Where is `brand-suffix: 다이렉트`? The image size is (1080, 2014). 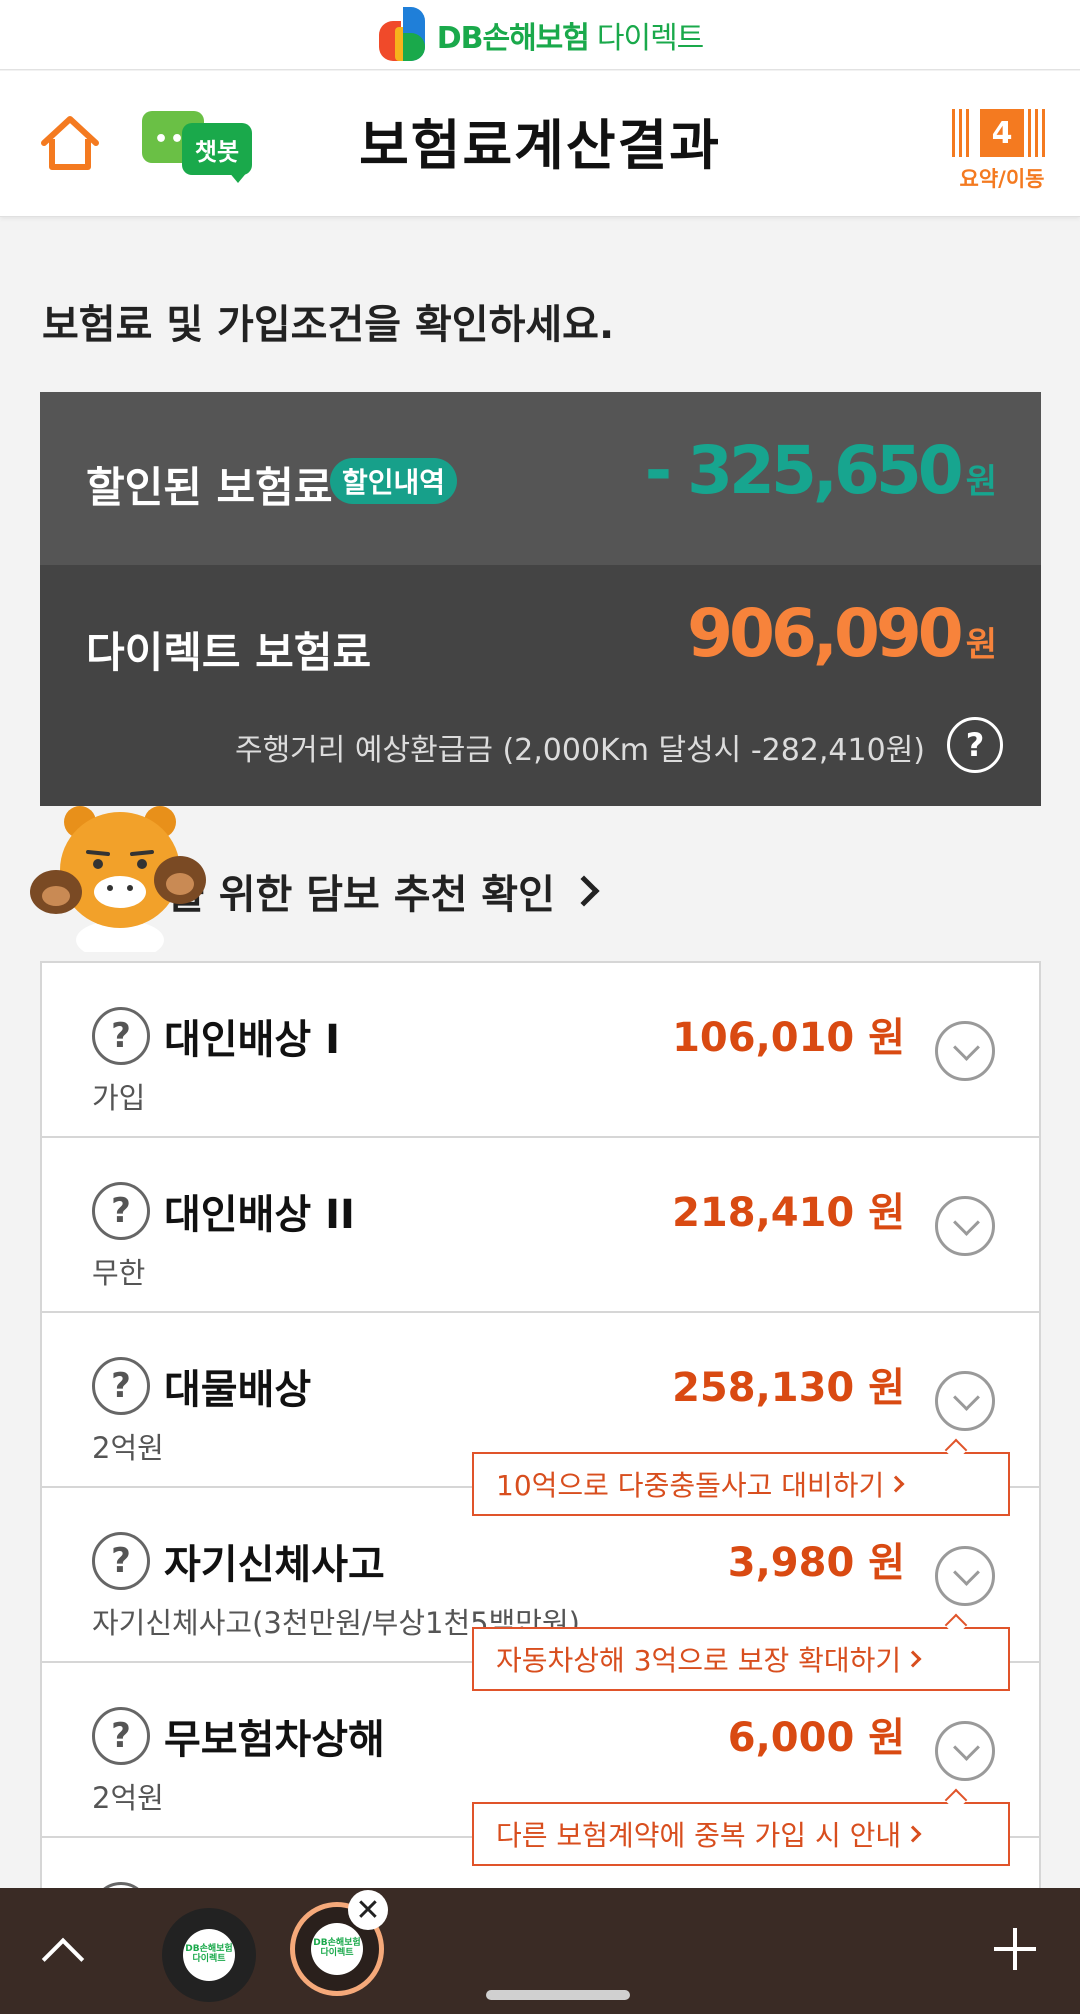
brand-suffix: 다이렉트 is located at coordinates (650, 38).